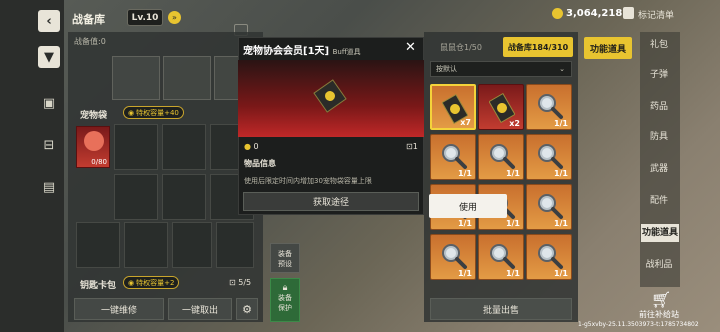  I want to click on key-bag-label: 钥匙卡包, so click(98, 286).